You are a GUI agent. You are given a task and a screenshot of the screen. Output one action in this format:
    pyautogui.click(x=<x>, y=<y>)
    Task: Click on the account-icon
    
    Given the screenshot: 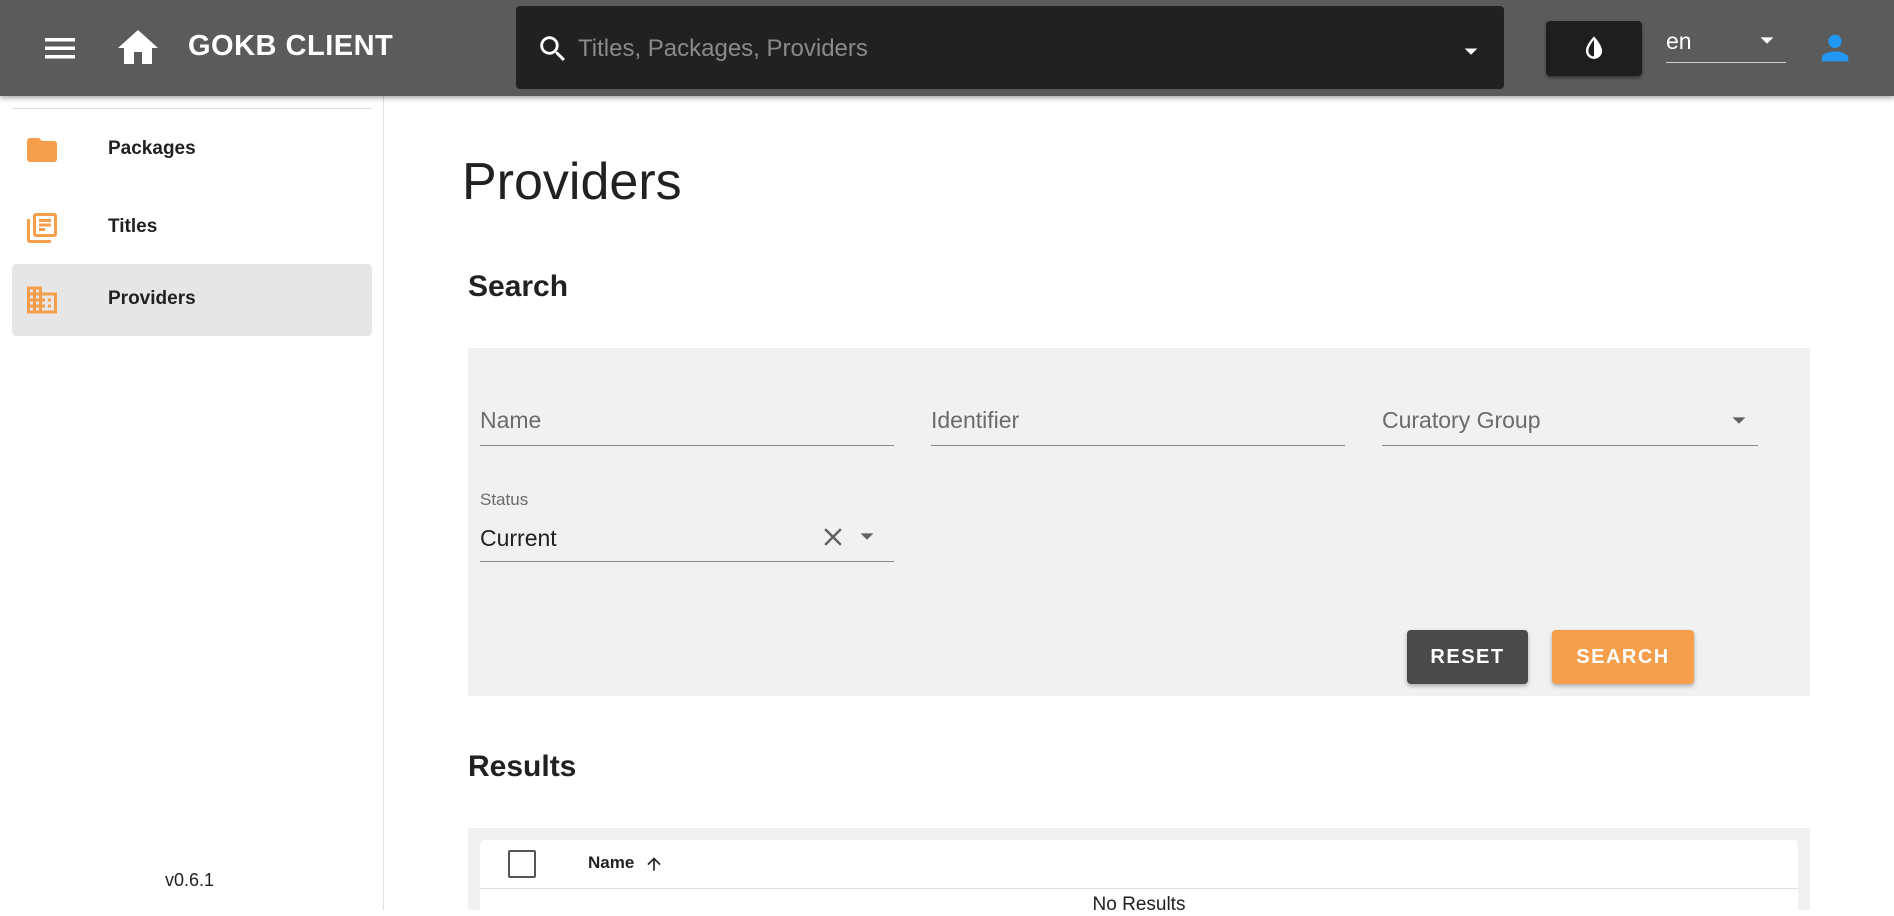 What is the action you would take?
    pyautogui.click(x=1835, y=48)
    